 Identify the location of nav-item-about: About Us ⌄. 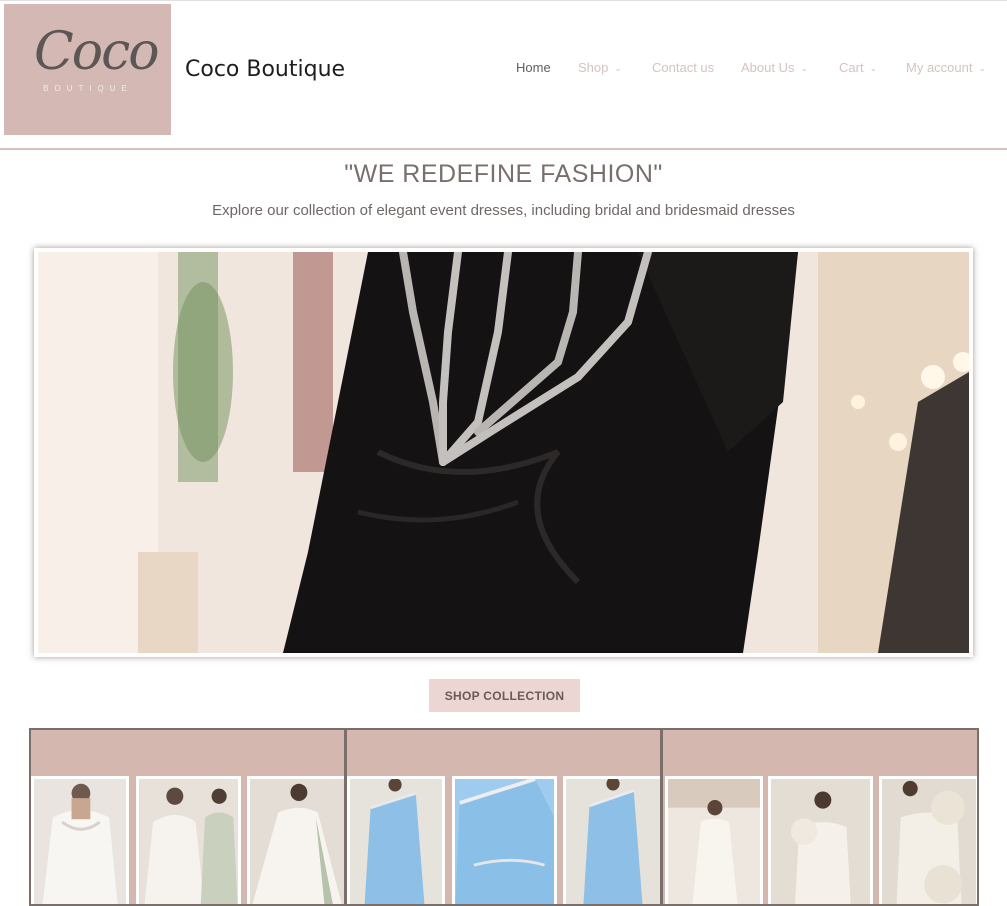
(774, 67).